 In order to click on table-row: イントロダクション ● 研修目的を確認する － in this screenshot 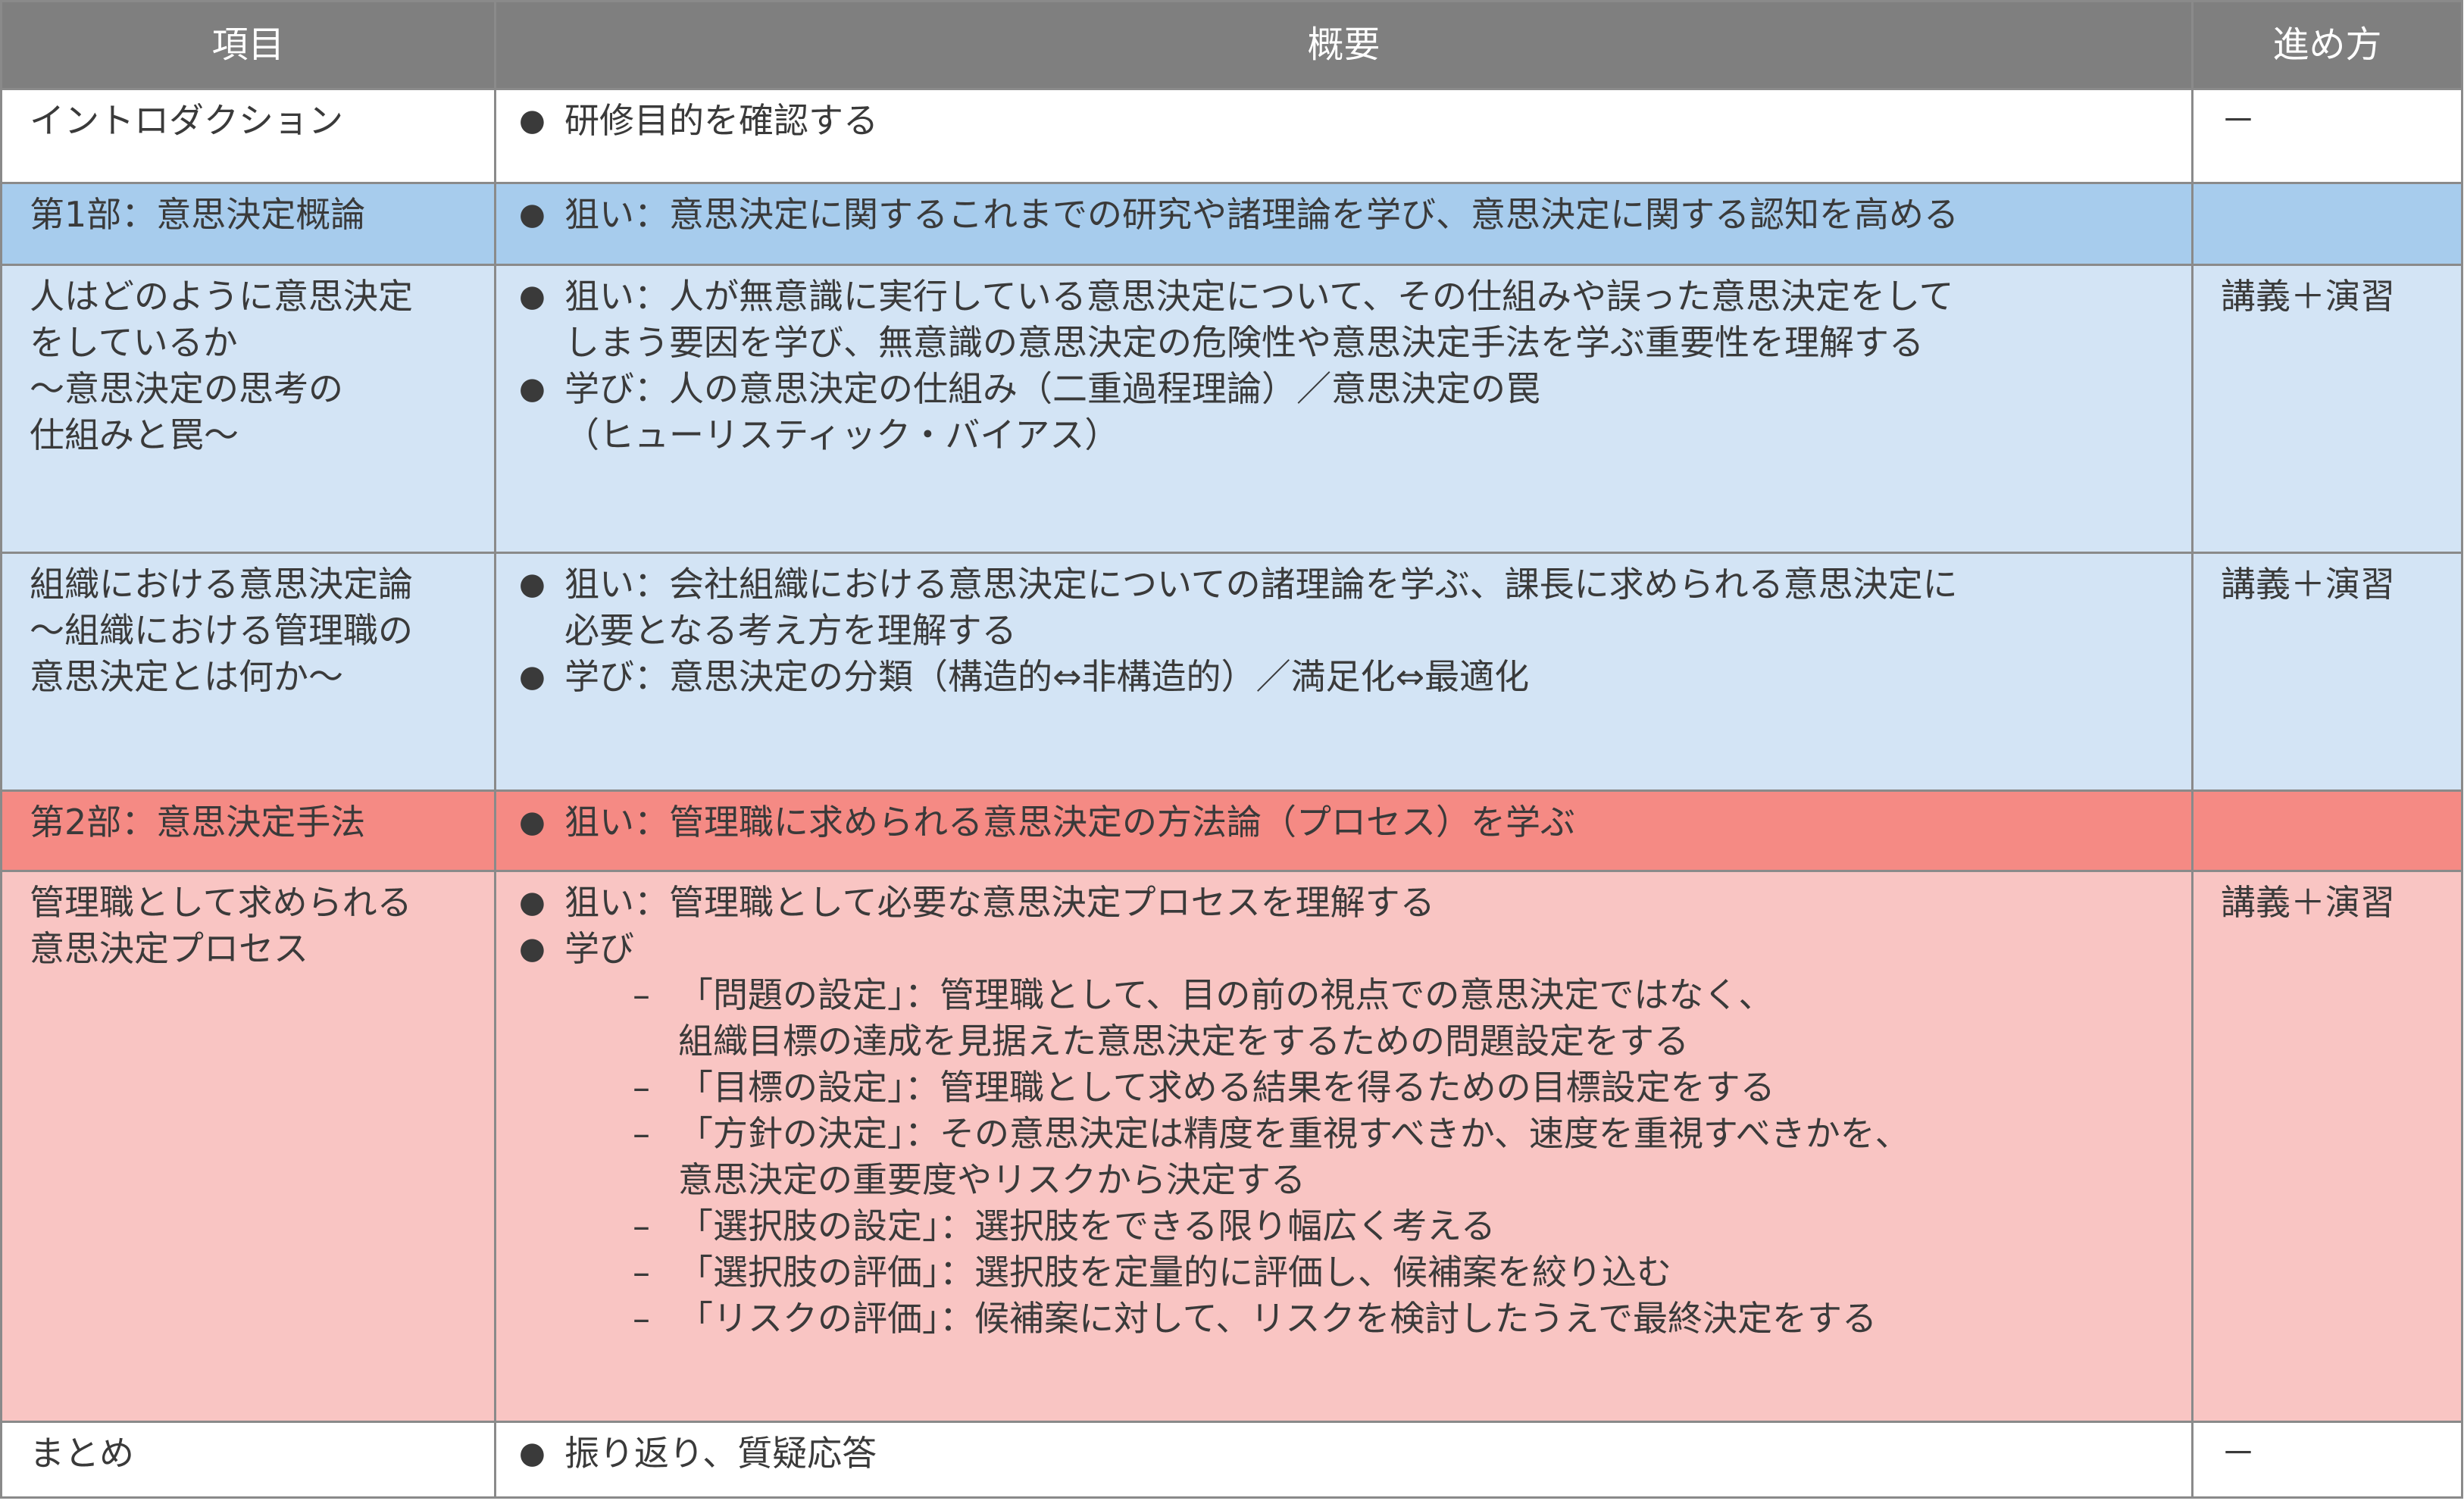, I will do `click(1231, 136)`.